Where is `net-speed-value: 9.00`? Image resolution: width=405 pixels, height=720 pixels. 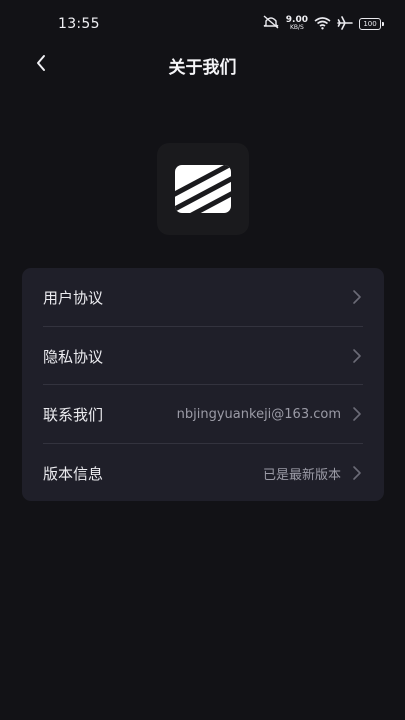
net-speed-value: 9.00 is located at coordinates (296, 20).